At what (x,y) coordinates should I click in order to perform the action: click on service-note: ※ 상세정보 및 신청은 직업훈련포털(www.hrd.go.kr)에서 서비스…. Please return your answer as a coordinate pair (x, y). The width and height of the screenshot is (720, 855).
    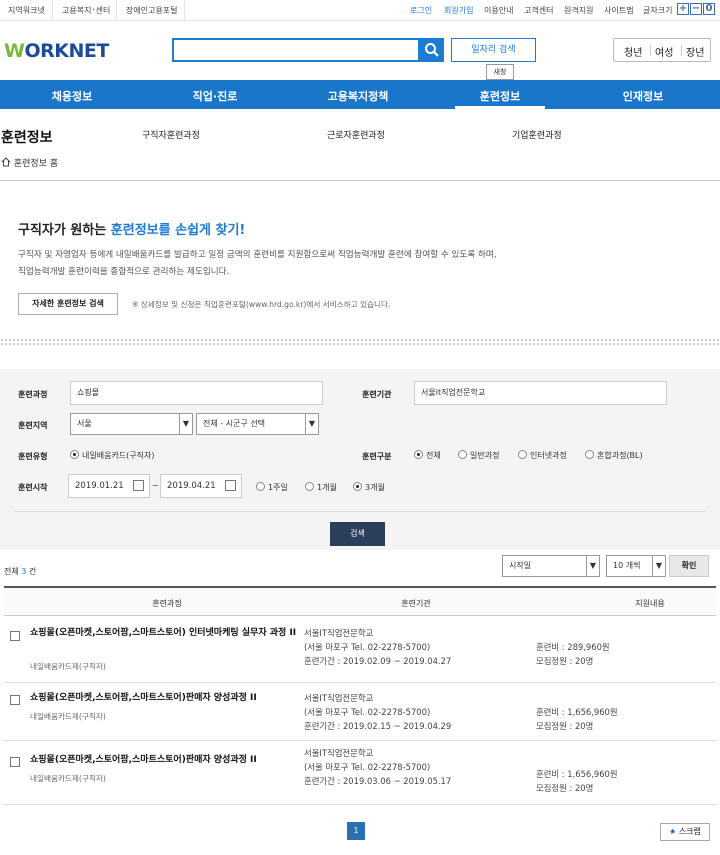
    Looking at the image, I should click on (261, 304).